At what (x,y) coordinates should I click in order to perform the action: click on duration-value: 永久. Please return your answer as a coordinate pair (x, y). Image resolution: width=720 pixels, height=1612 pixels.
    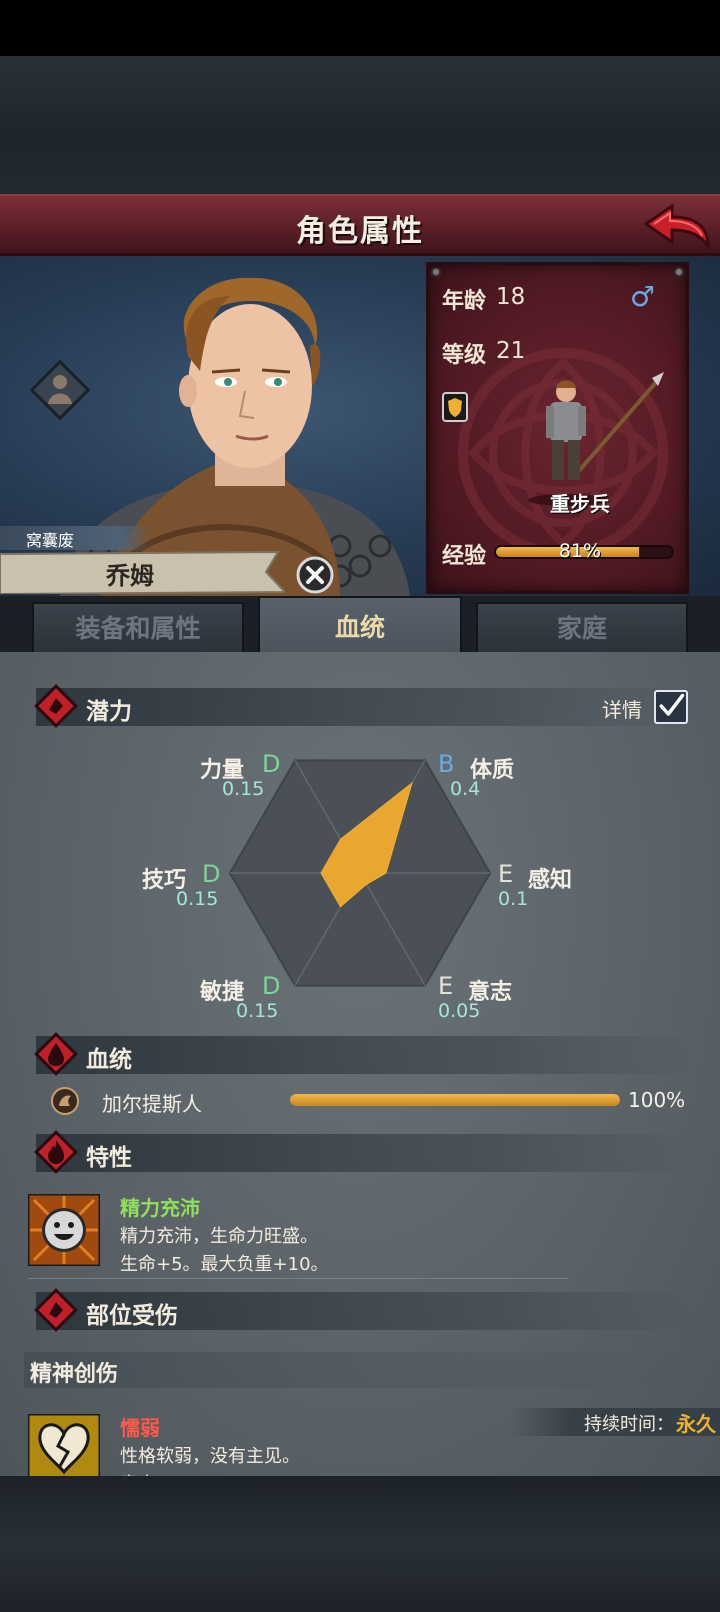
    Looking at the image, I should click on (696, 1424).